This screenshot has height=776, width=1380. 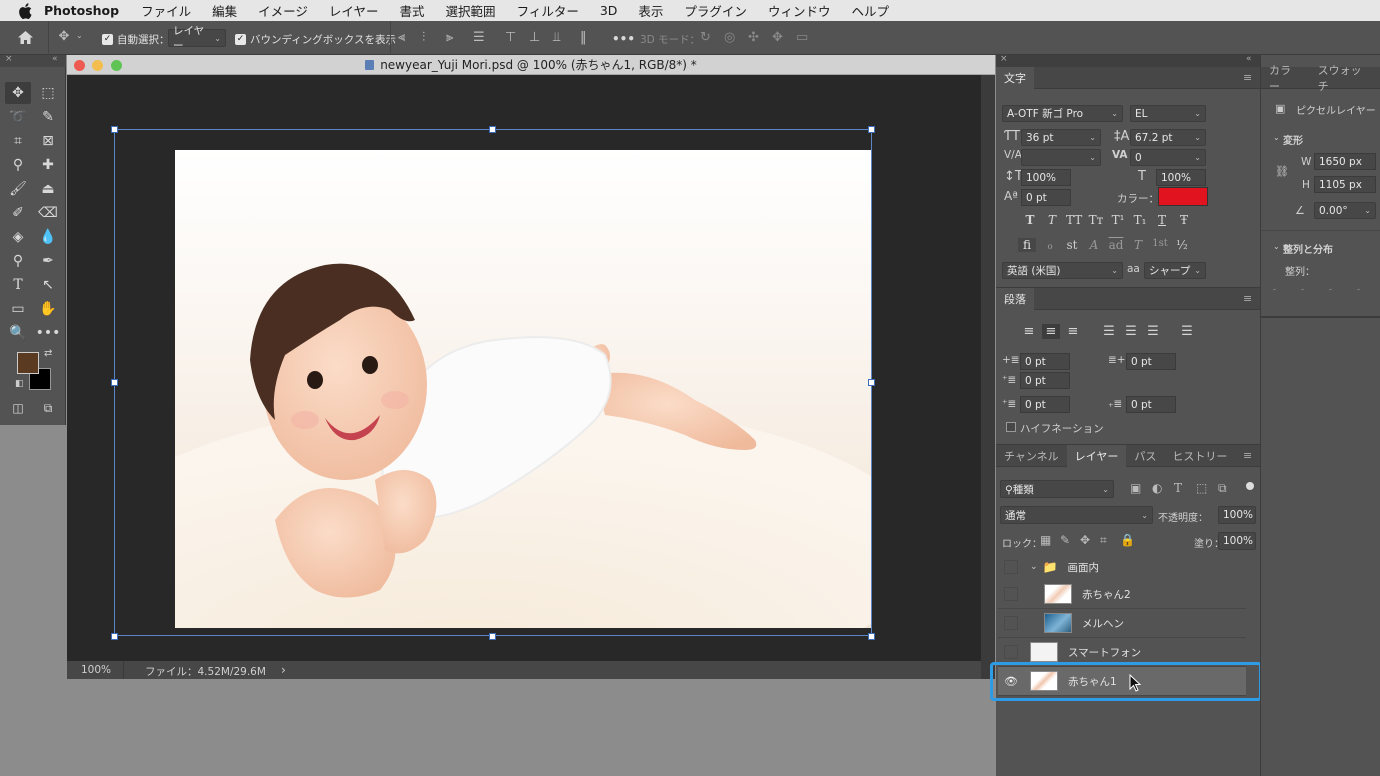 I want to click on bounding-box-checkbox: ✓, so click(x=240, y=39).